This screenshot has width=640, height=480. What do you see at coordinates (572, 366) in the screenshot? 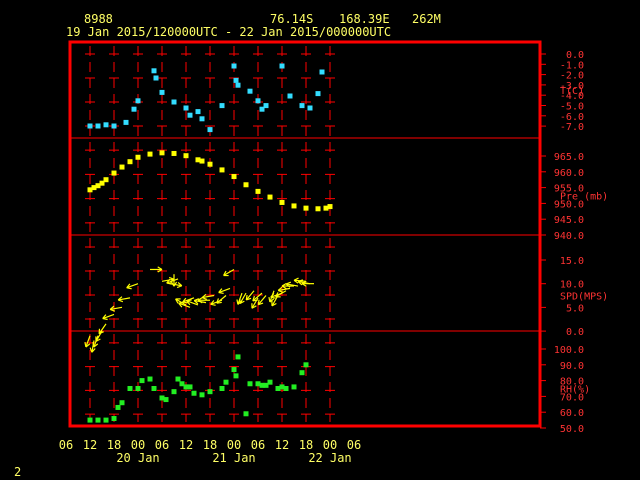
I see `y-tick-label: 90.0` at bounding box center [572, 366].